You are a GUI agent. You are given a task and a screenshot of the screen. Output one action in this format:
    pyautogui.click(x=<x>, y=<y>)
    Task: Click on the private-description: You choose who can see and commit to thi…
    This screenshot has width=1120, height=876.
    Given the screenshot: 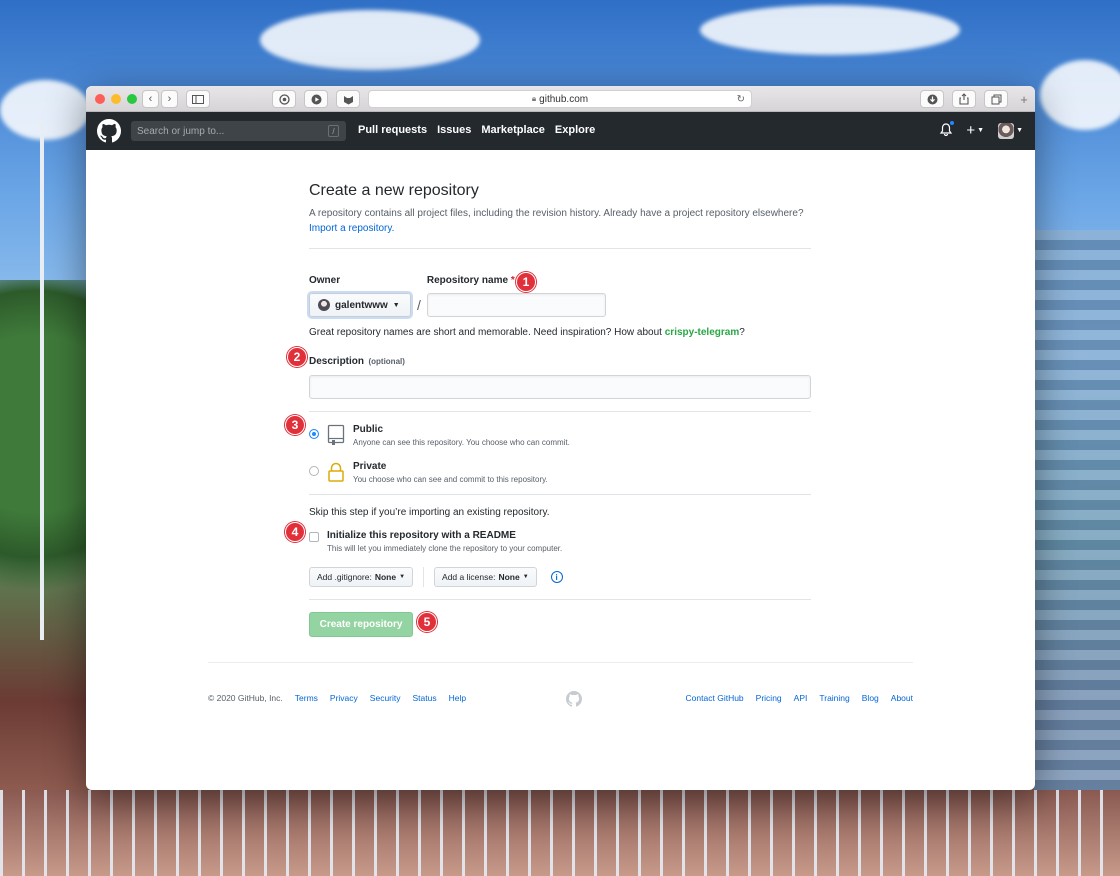 What is the action you would take?
    pyautogui.click(x=450, y=479)
    